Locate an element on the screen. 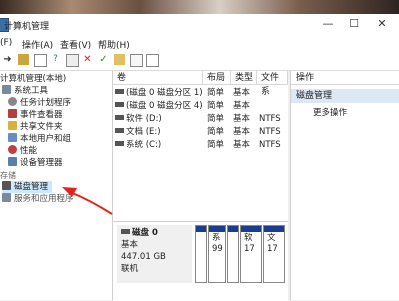 The width and height of the screenshot is (399, 301). partition-block: 文 17 is located at coordinates (274, 254).